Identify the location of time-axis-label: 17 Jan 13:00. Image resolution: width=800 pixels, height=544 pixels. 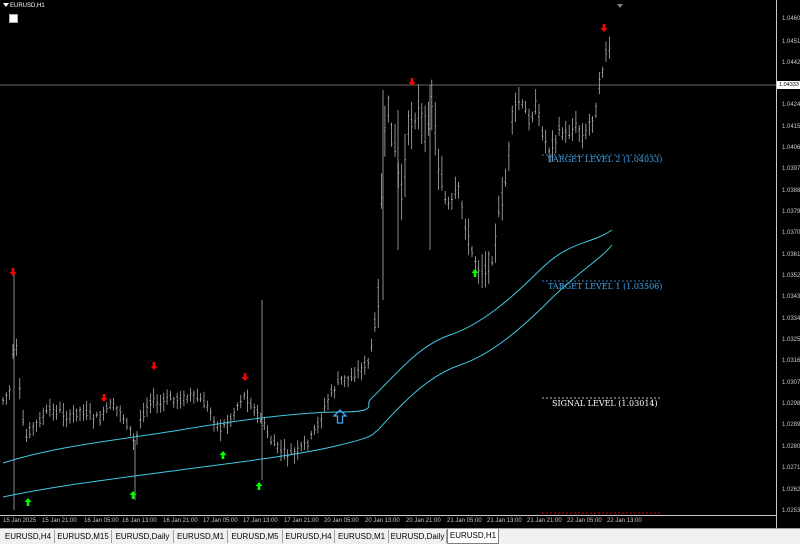
(260, 521).